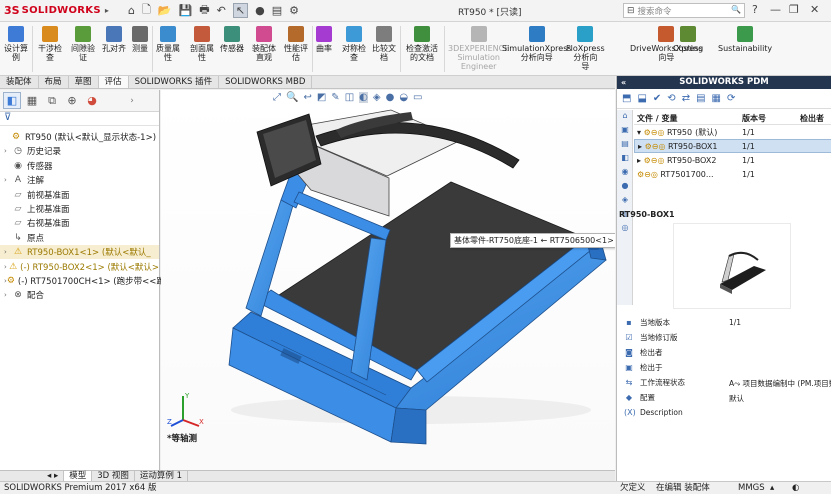 The image size is (831, 494). What do you see at coordinates (113, 82) in the screenshot?
I see `tab-3: 评估` at bounding box center [113, 82].